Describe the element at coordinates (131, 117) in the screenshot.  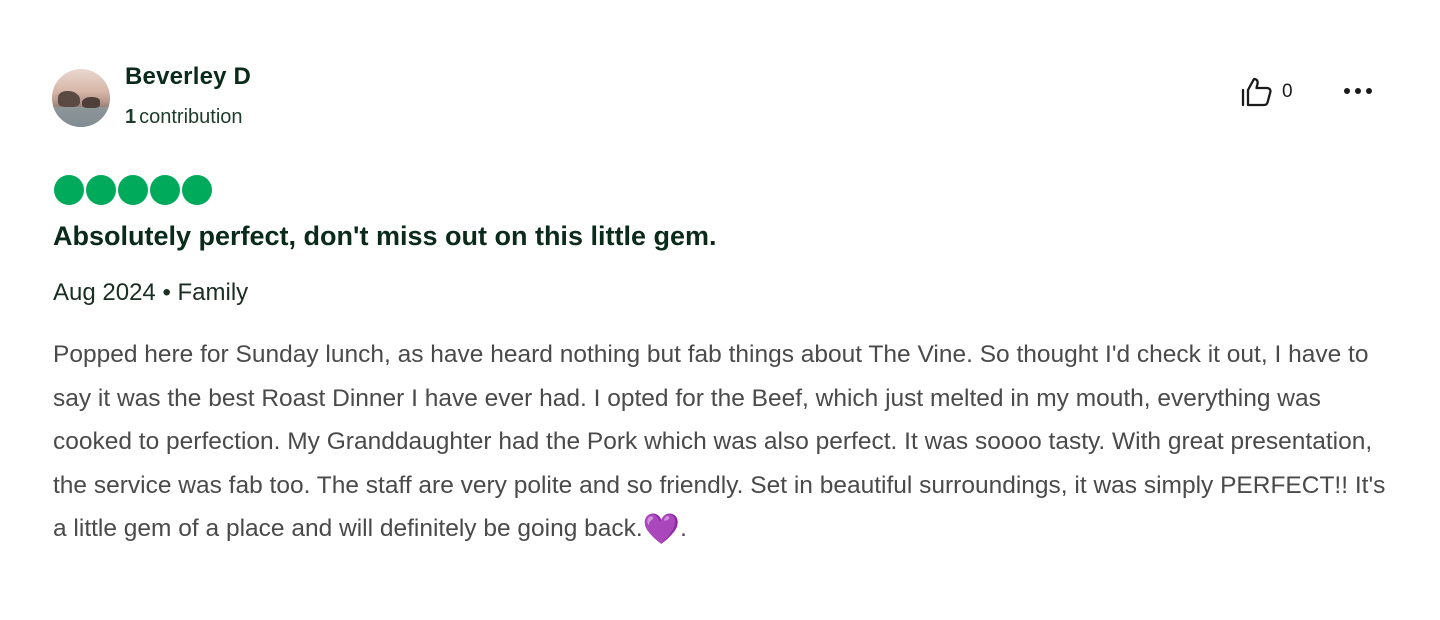
I see `contribution-number: 1` at that location.